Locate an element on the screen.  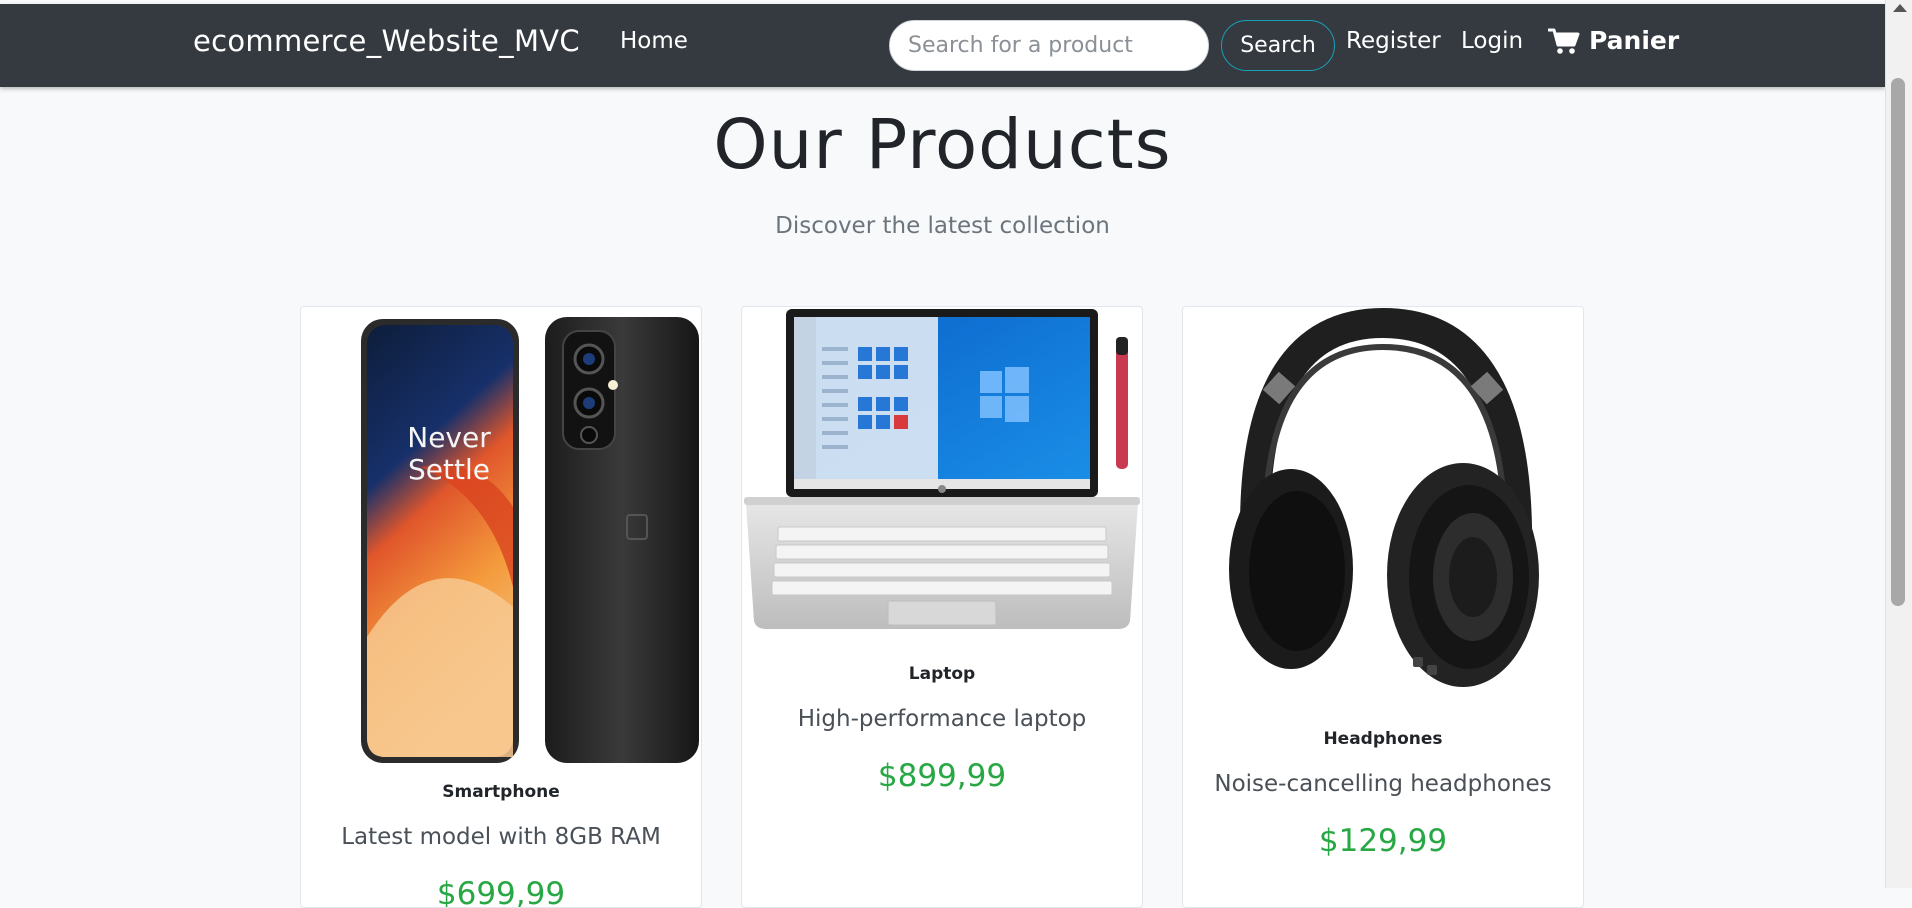
laptop-image is located at coordinates (942, 469).